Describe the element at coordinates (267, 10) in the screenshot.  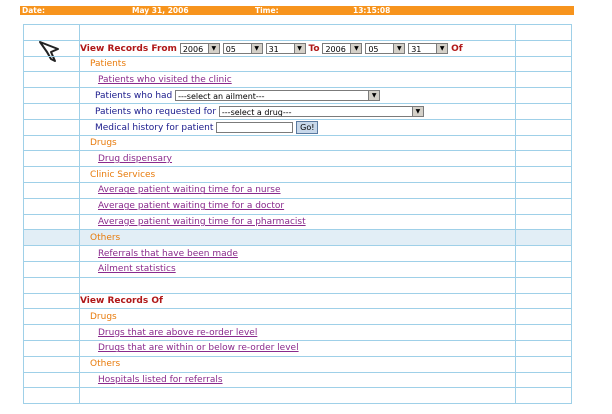
I see `time-label: Time:` at that location.